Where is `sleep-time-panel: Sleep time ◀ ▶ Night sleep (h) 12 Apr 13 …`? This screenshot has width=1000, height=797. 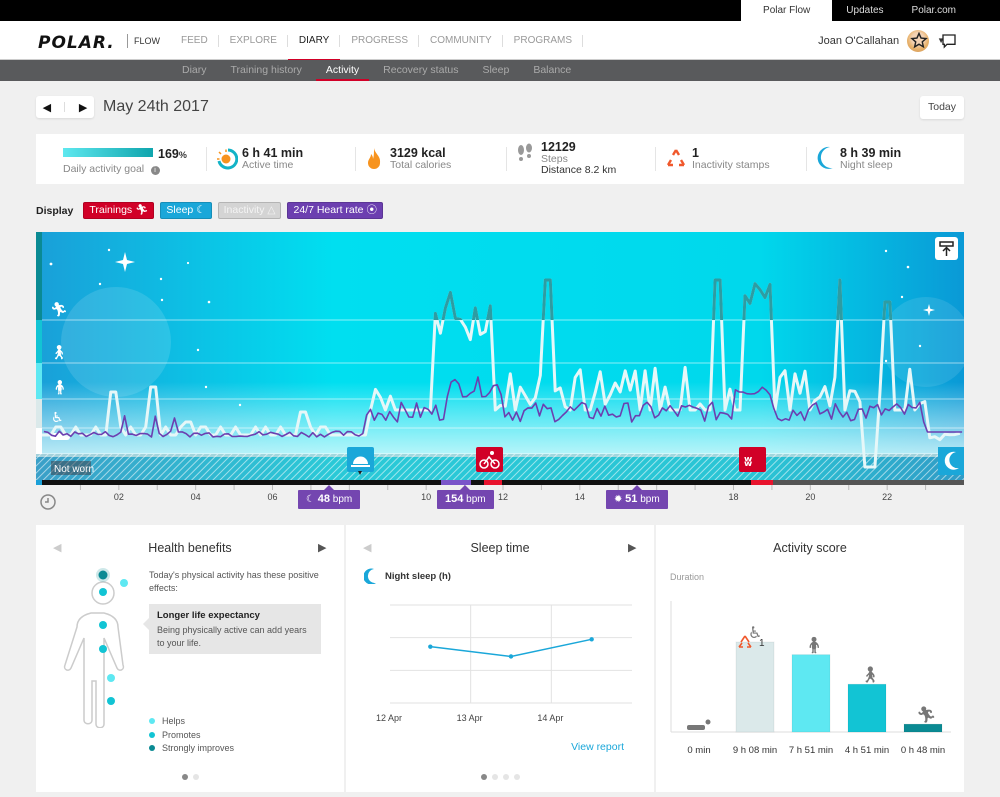 sleep-time-panel: Sleep time ◀ ▶ Night sleep (h) 12 Apr 13 … is located at coordinates (500, 658).